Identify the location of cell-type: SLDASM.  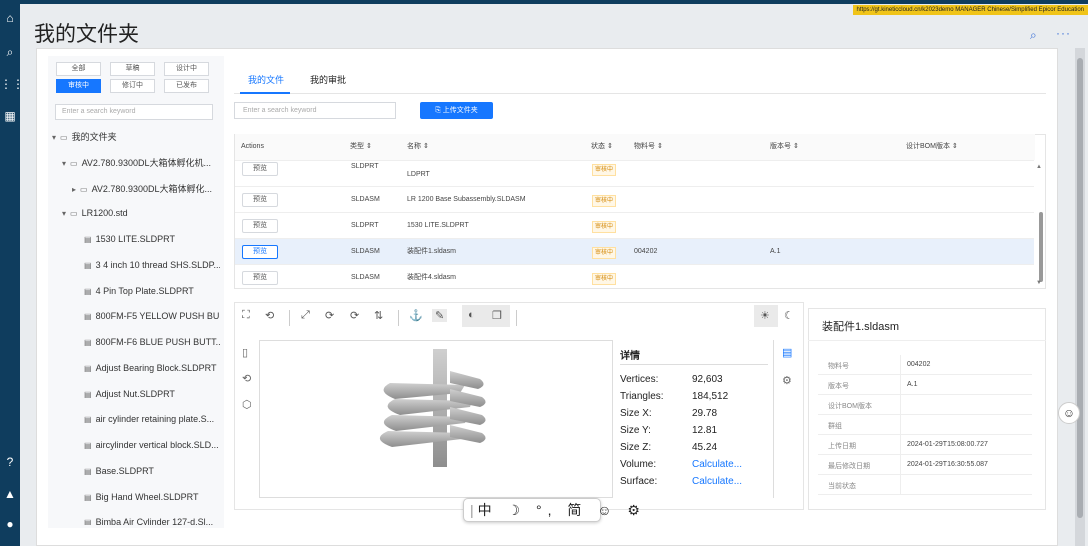
(365, 199).